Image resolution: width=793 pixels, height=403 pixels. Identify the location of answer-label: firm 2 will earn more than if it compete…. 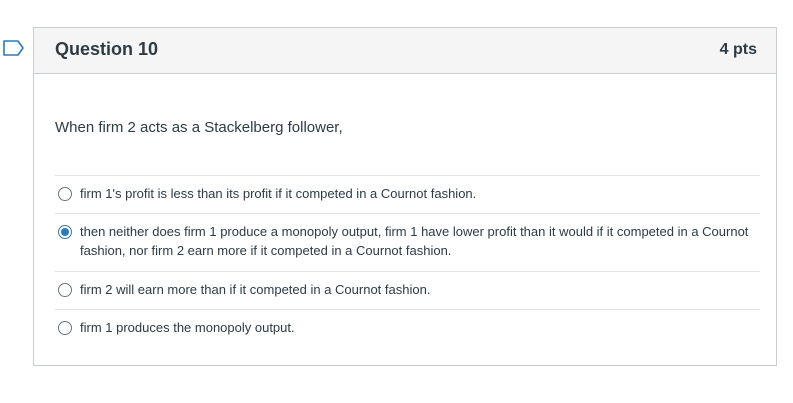
(415, 289).